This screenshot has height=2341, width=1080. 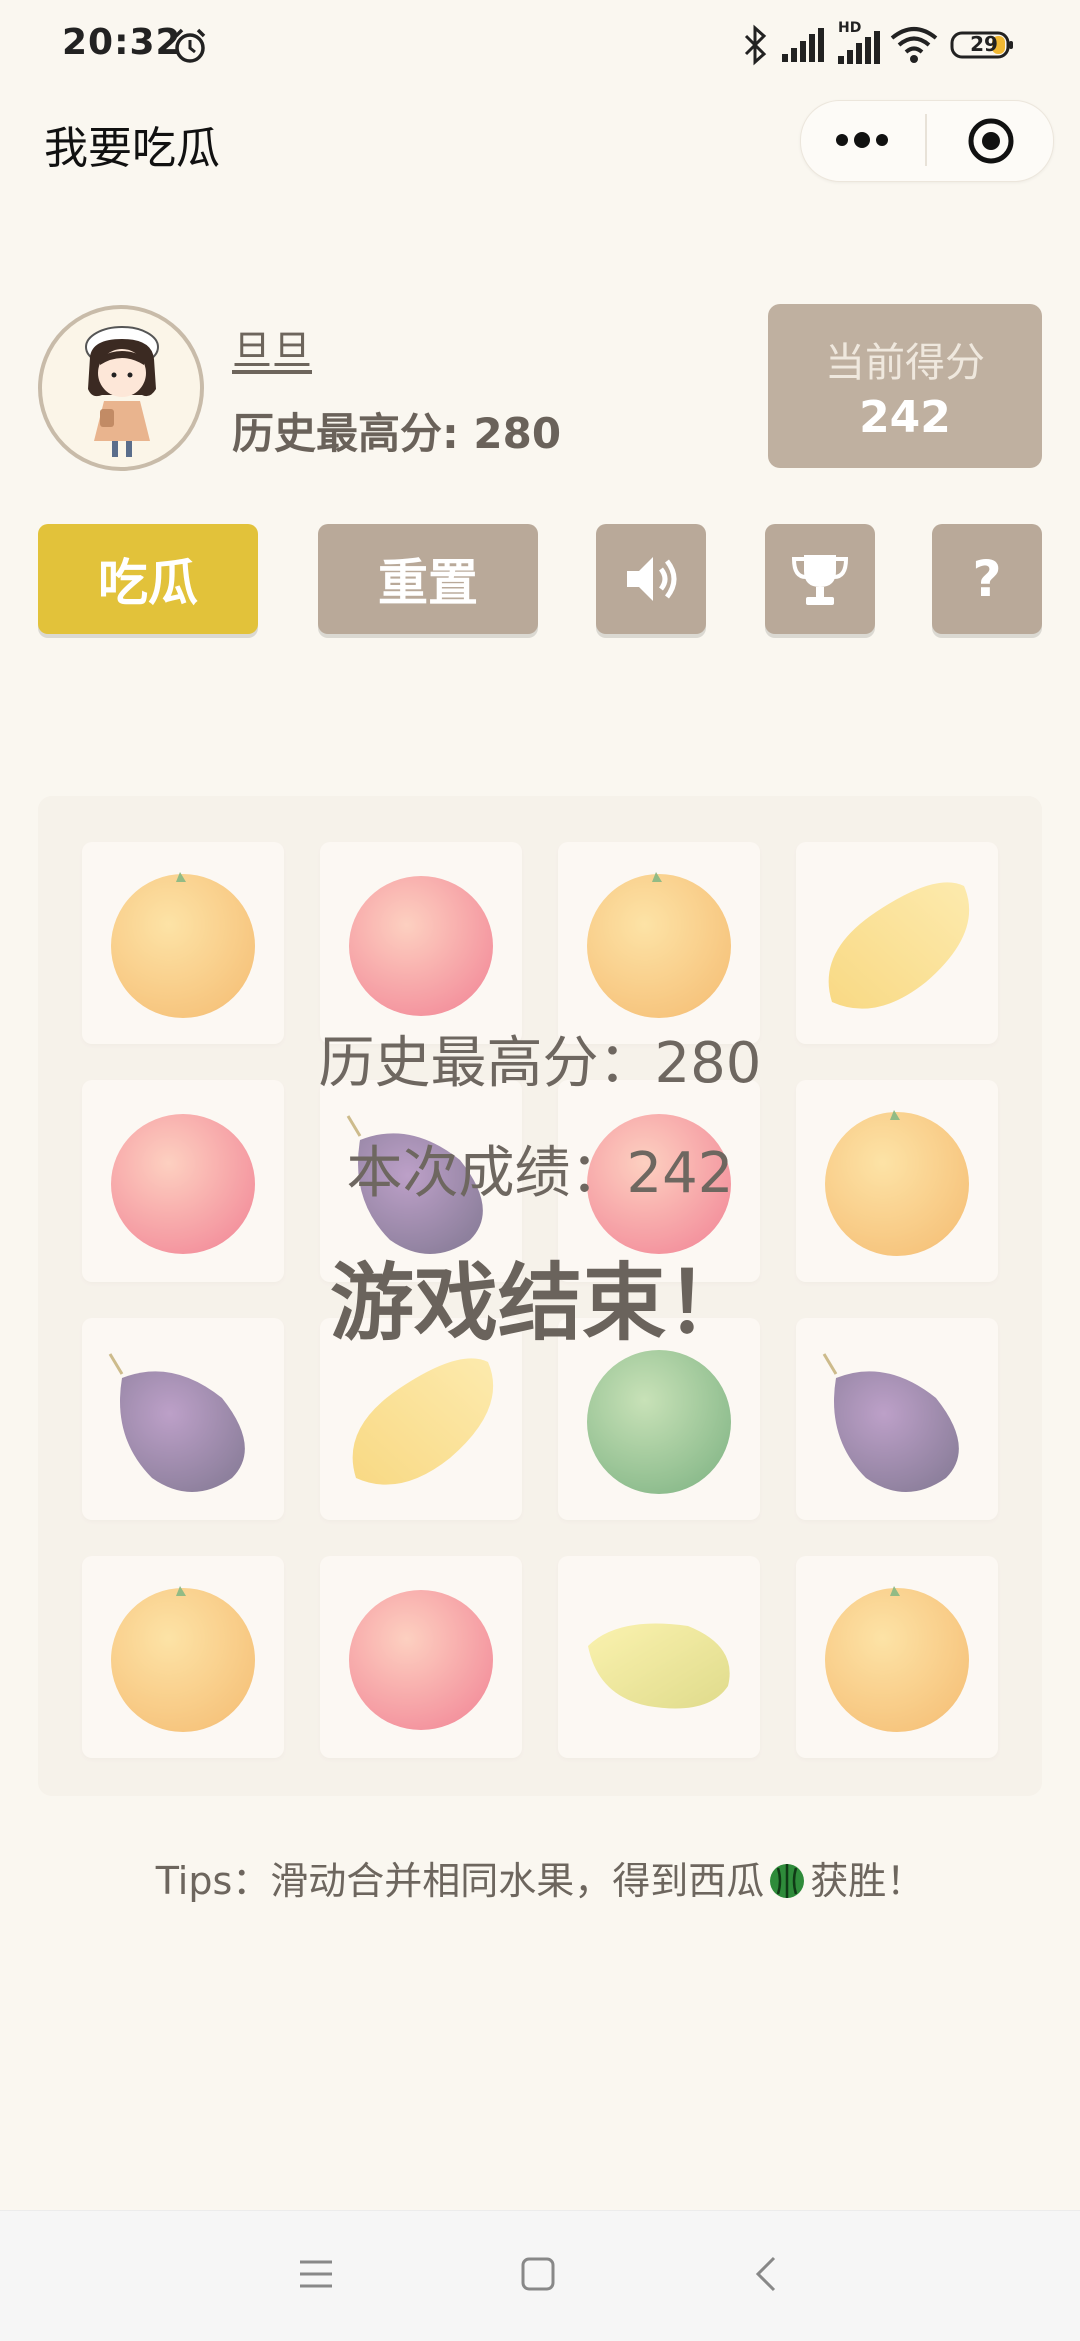 What do you see at coordinates (148, 579) in the screenshot?
I see `eat-button: 吃瓜` at bounding box center [148, 579].